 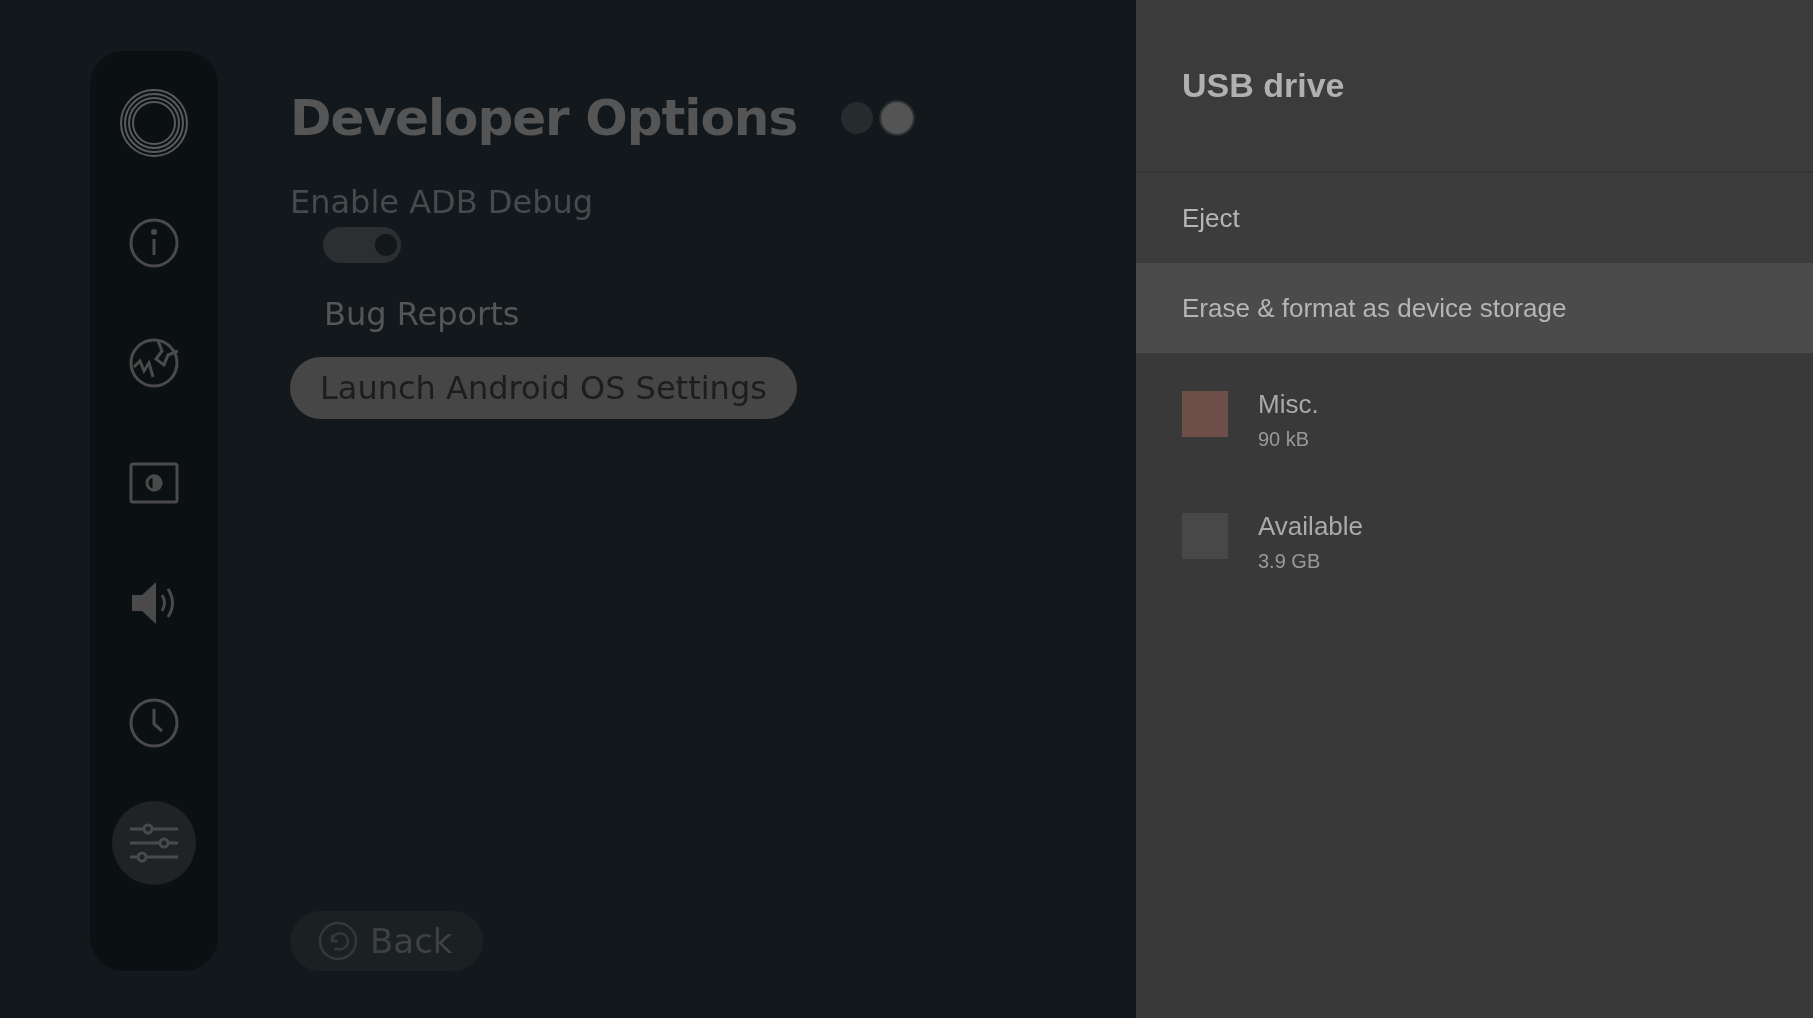 I want to click on menu-item: Bug Reports, so click(x=730, y=314).